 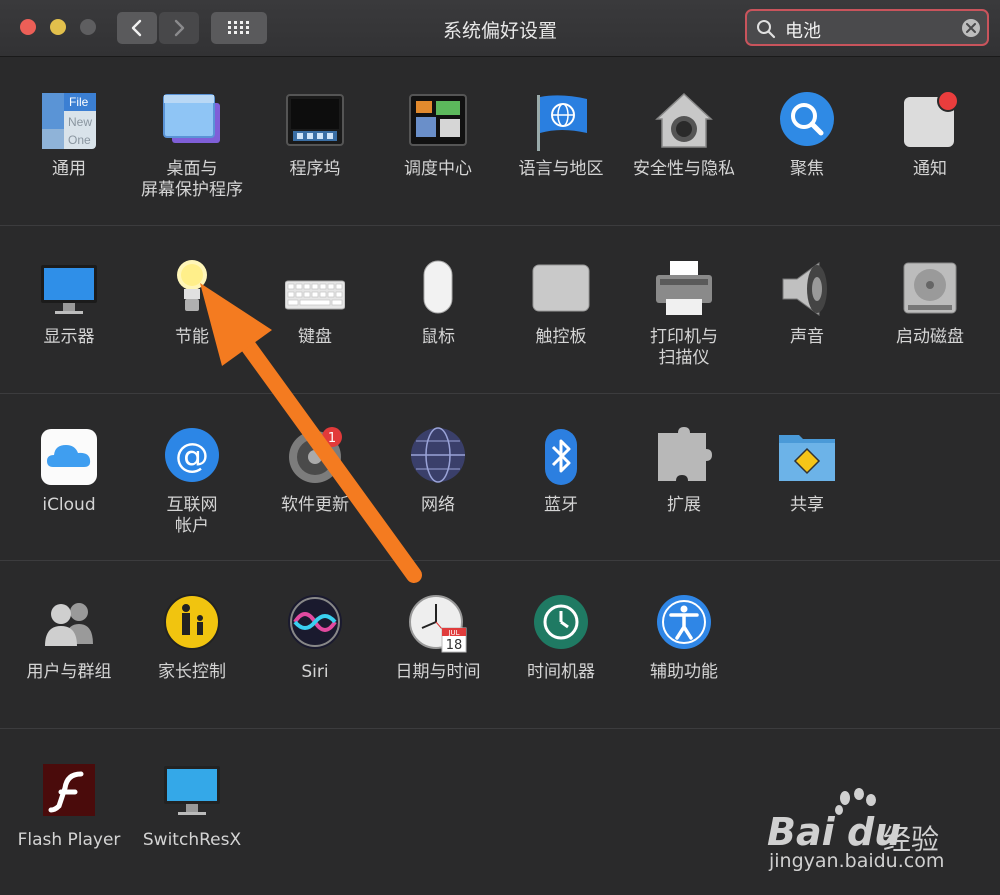 What do you see at coordinates (857, 861) in the screenshot?
I see `watermark-url: jingyan.baidu.com` at bounding box center [857, 861].